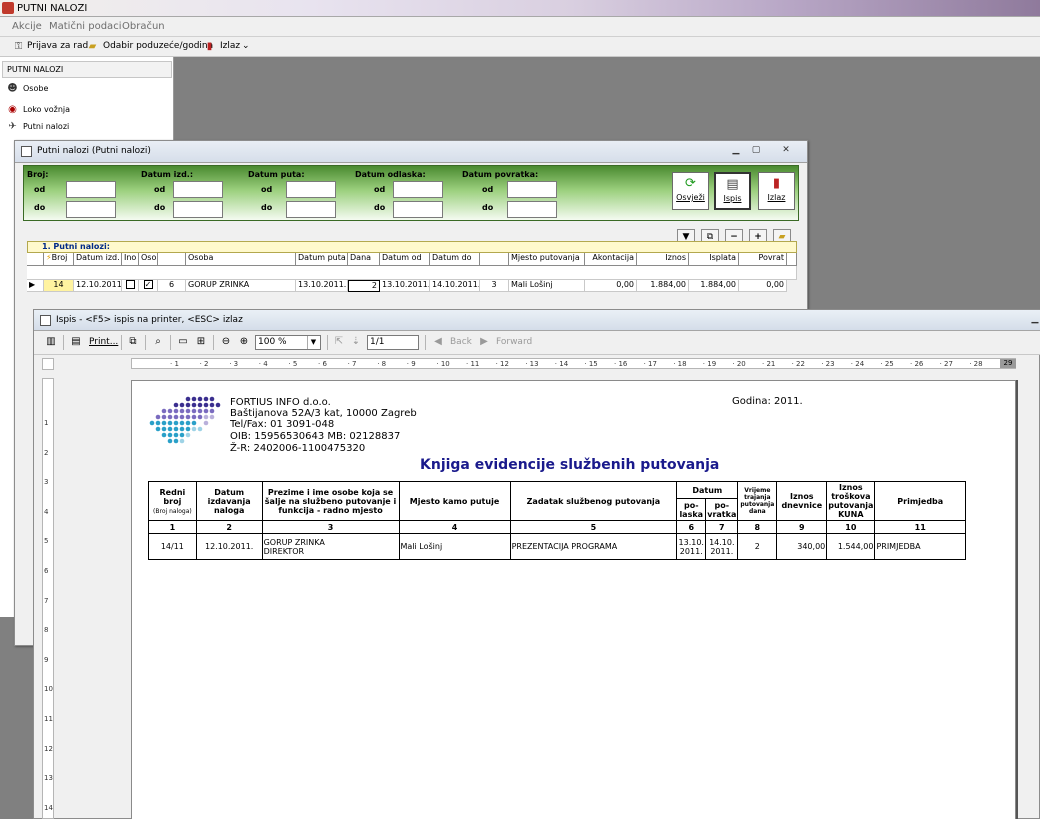 The height and width of the screenshot is (819, 1040). Describe the element at coordinates (532, 209) in the screenshot. I see `datum-povratka-do-input` at that location.